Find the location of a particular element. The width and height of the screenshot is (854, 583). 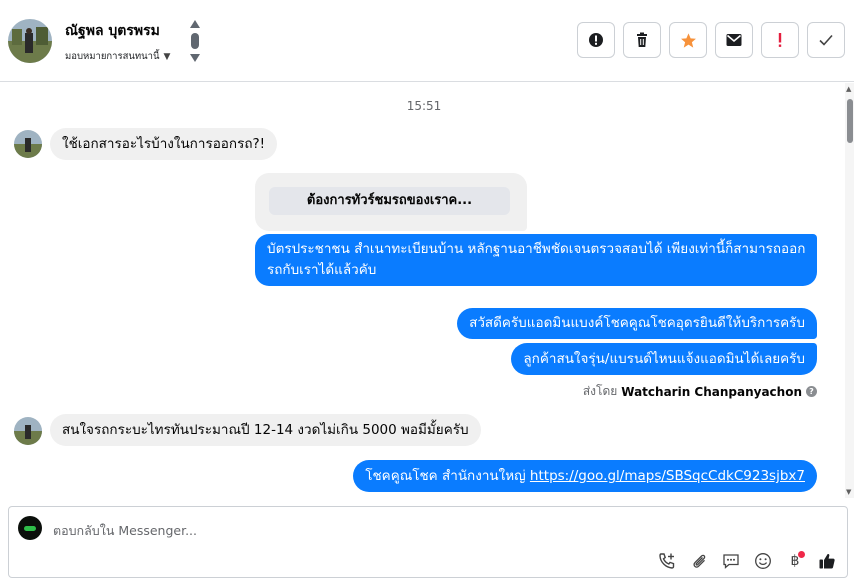

conversation-nav is located at coordinates (195, 41).